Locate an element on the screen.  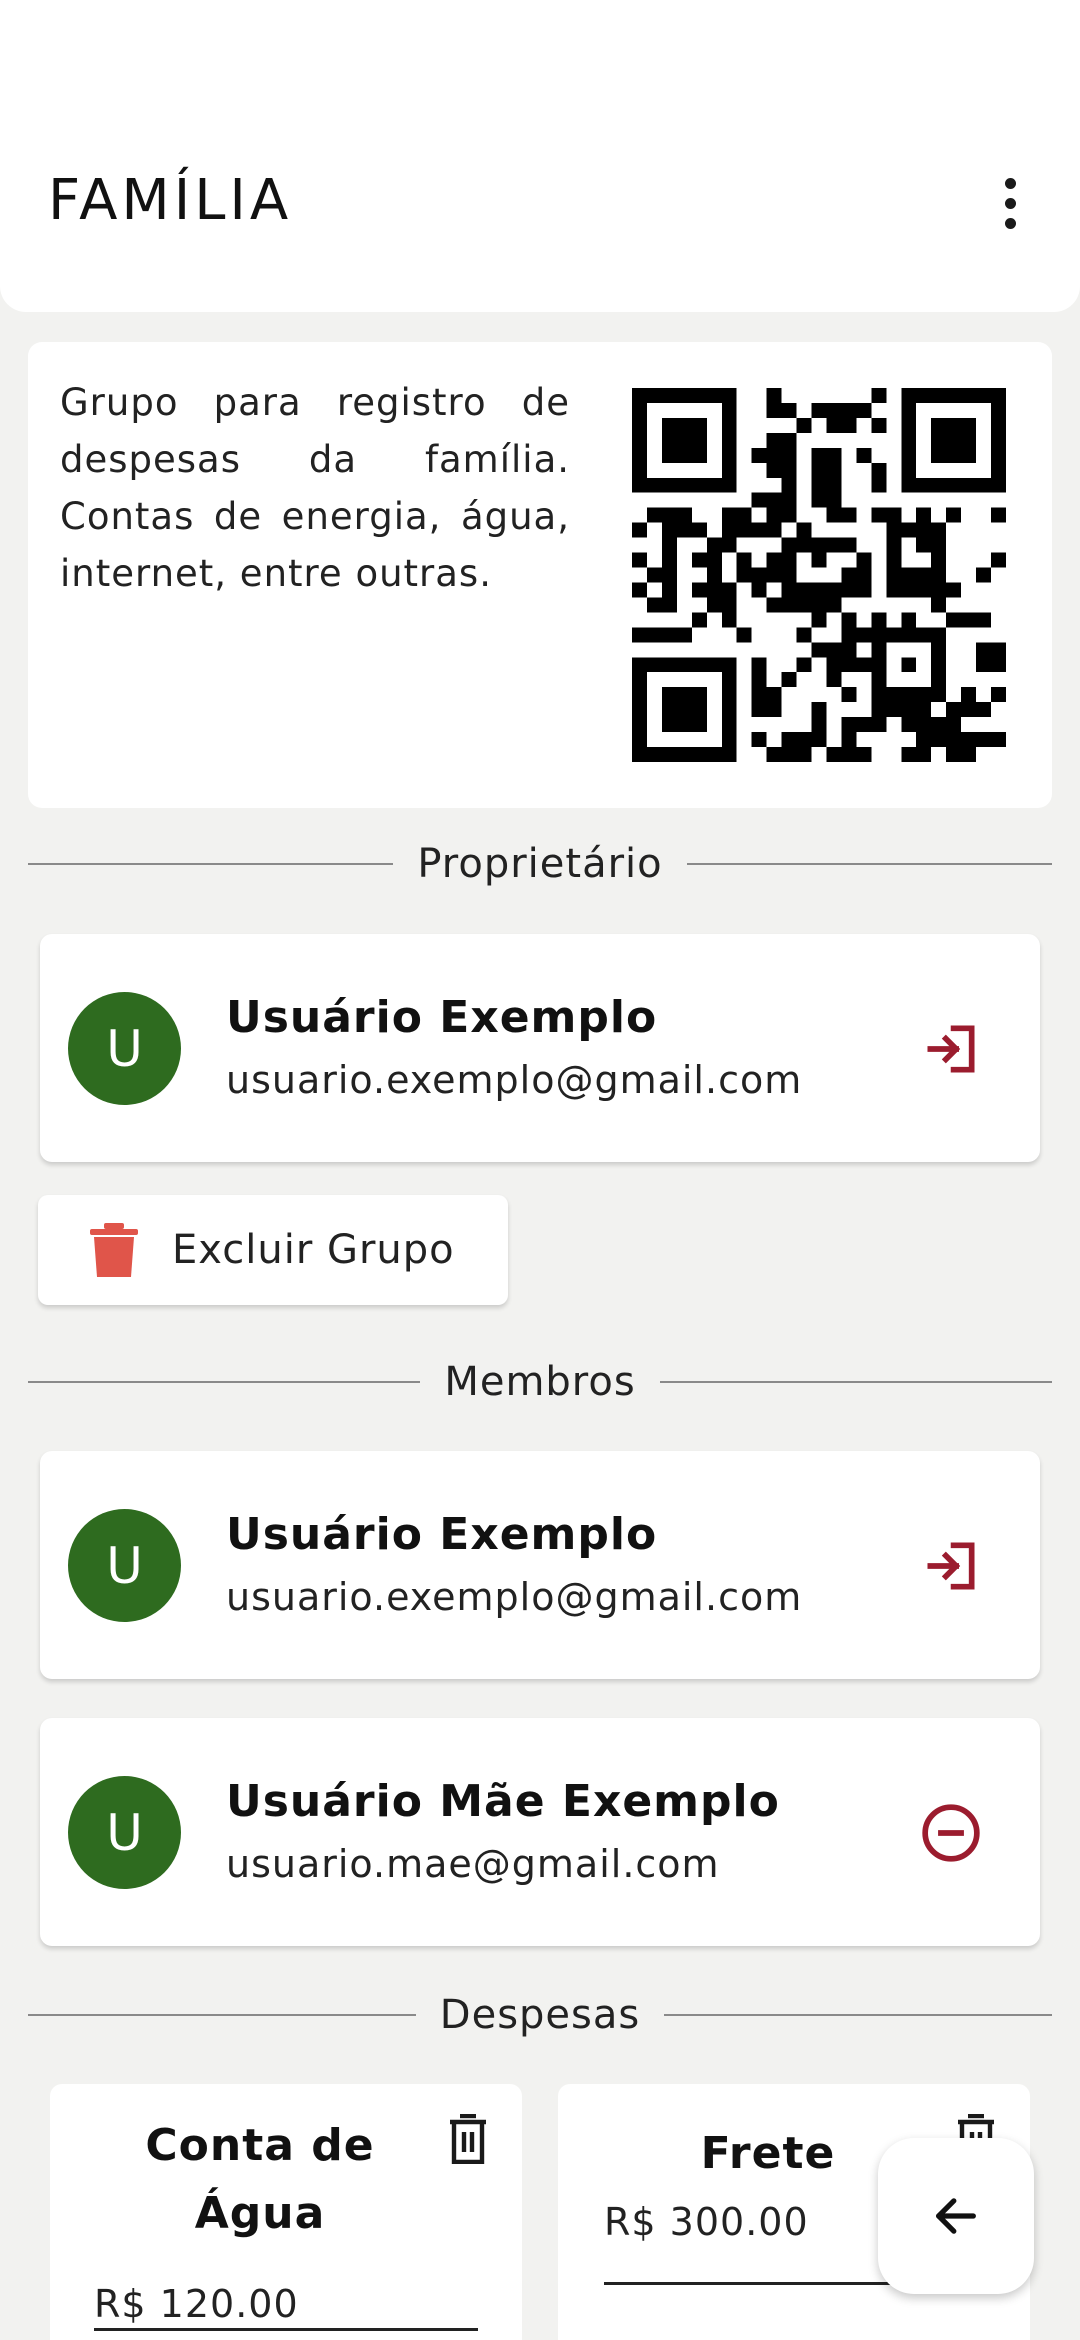
member-name: Usuário Mãe Exemplo is located at coordinates (503, 1801).